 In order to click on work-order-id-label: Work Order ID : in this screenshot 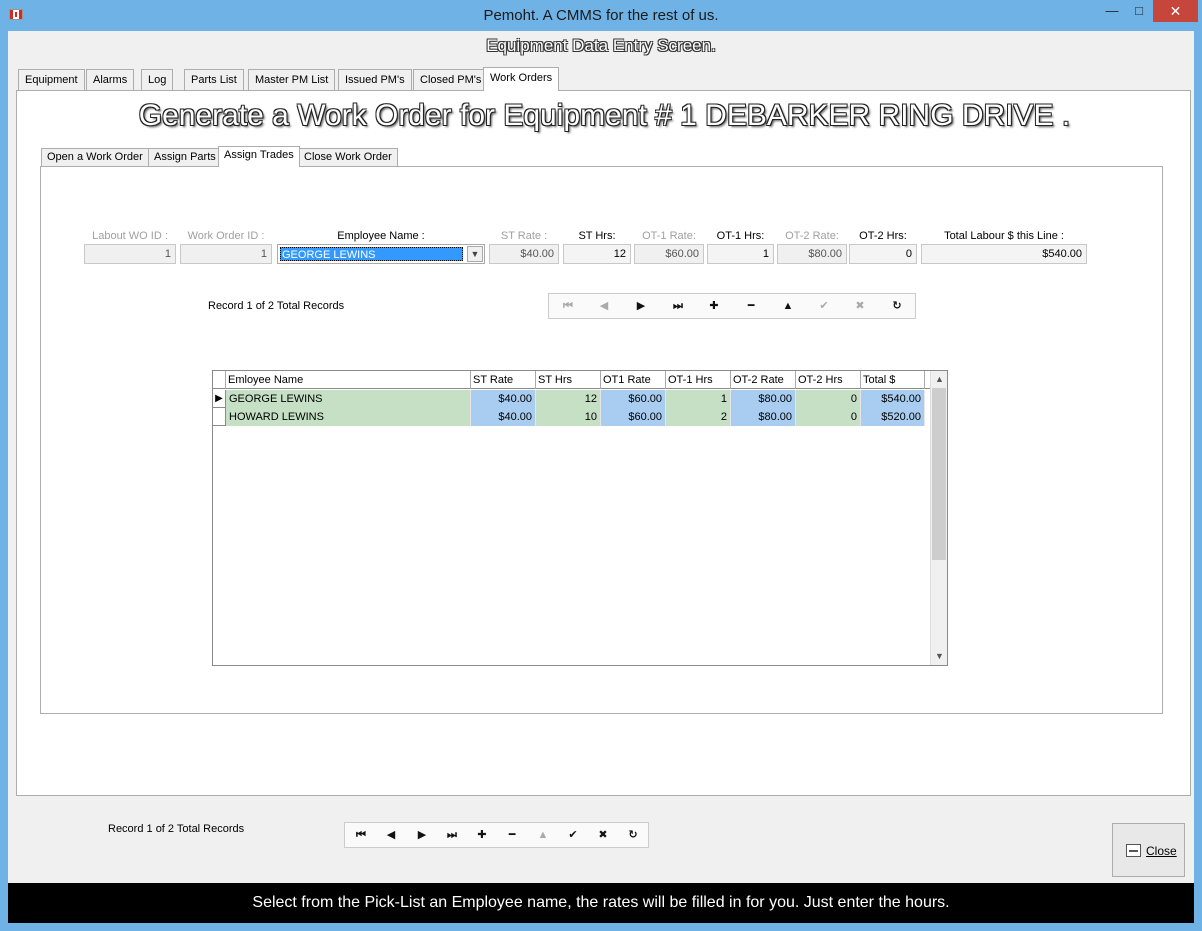, I will do `click(226, 236)`.